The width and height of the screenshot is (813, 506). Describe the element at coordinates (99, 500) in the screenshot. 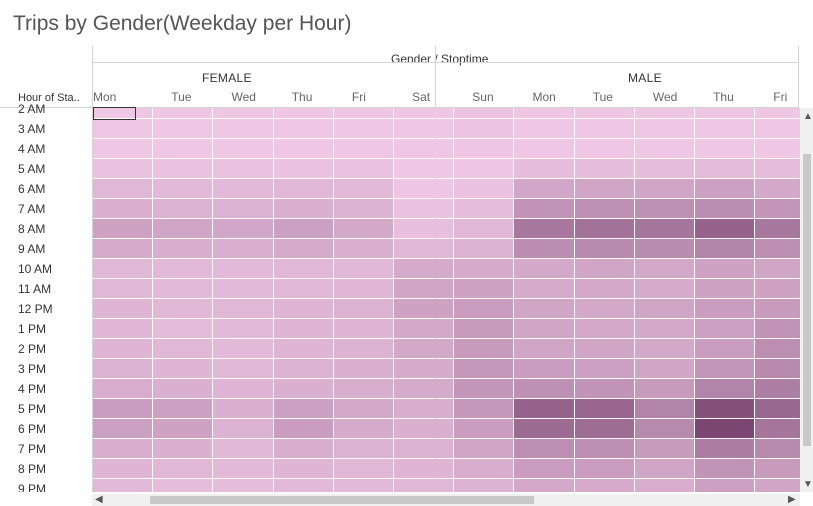

I see `scroll-left-icon: ◀` at that location.